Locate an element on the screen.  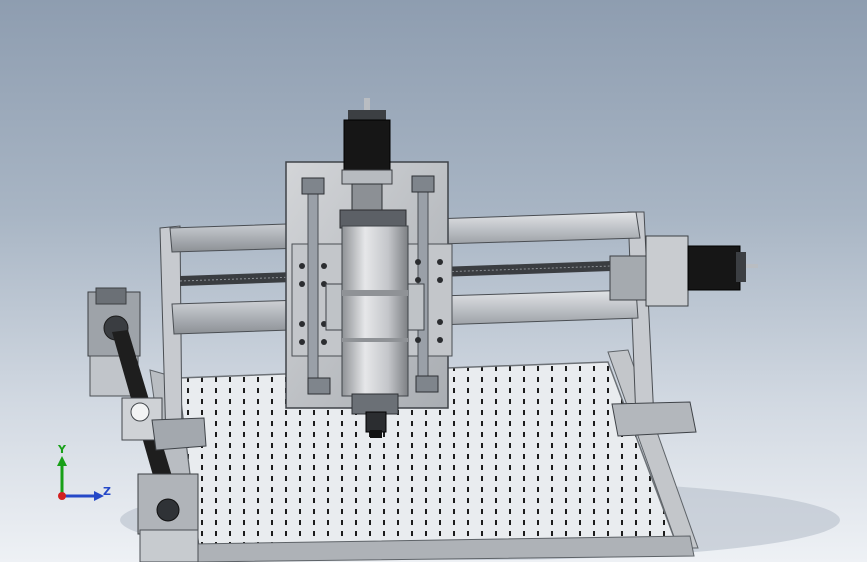
y-motor-left-cap is located at coordinates (111, 296).